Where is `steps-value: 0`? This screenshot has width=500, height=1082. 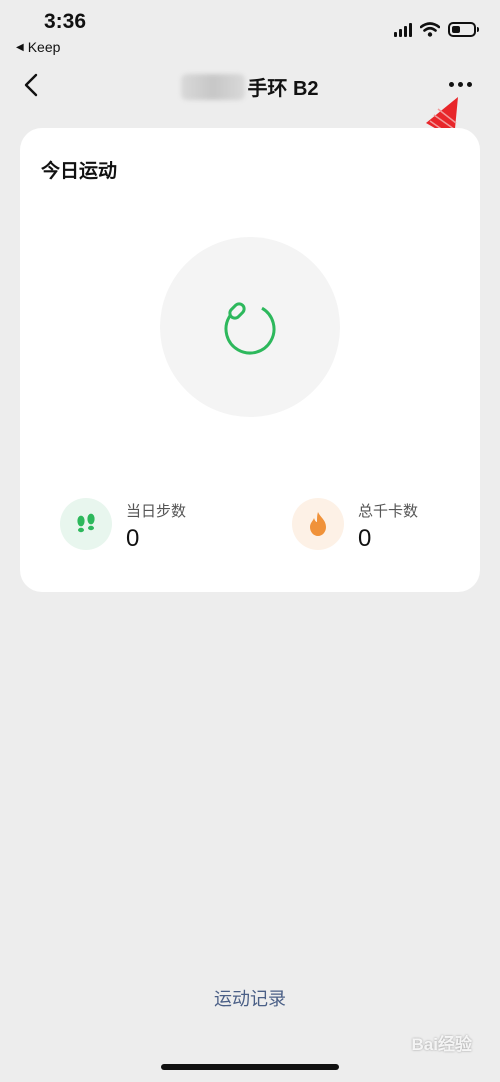 steps-value: 0 is located at coordinates (133, 538).